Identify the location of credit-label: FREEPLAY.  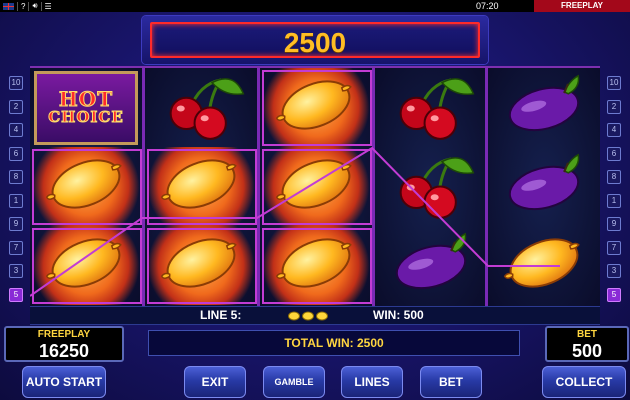
(64, 334).